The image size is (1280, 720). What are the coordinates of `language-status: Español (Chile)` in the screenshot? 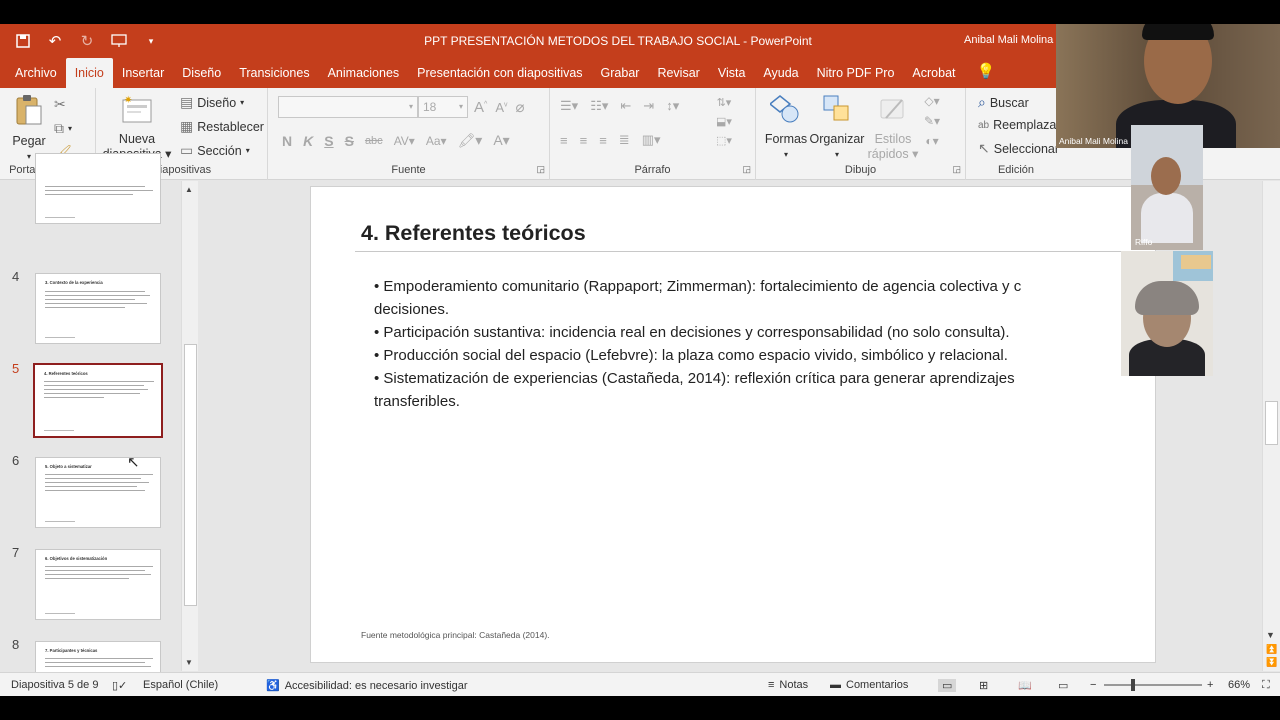 It's located at (180, 685).